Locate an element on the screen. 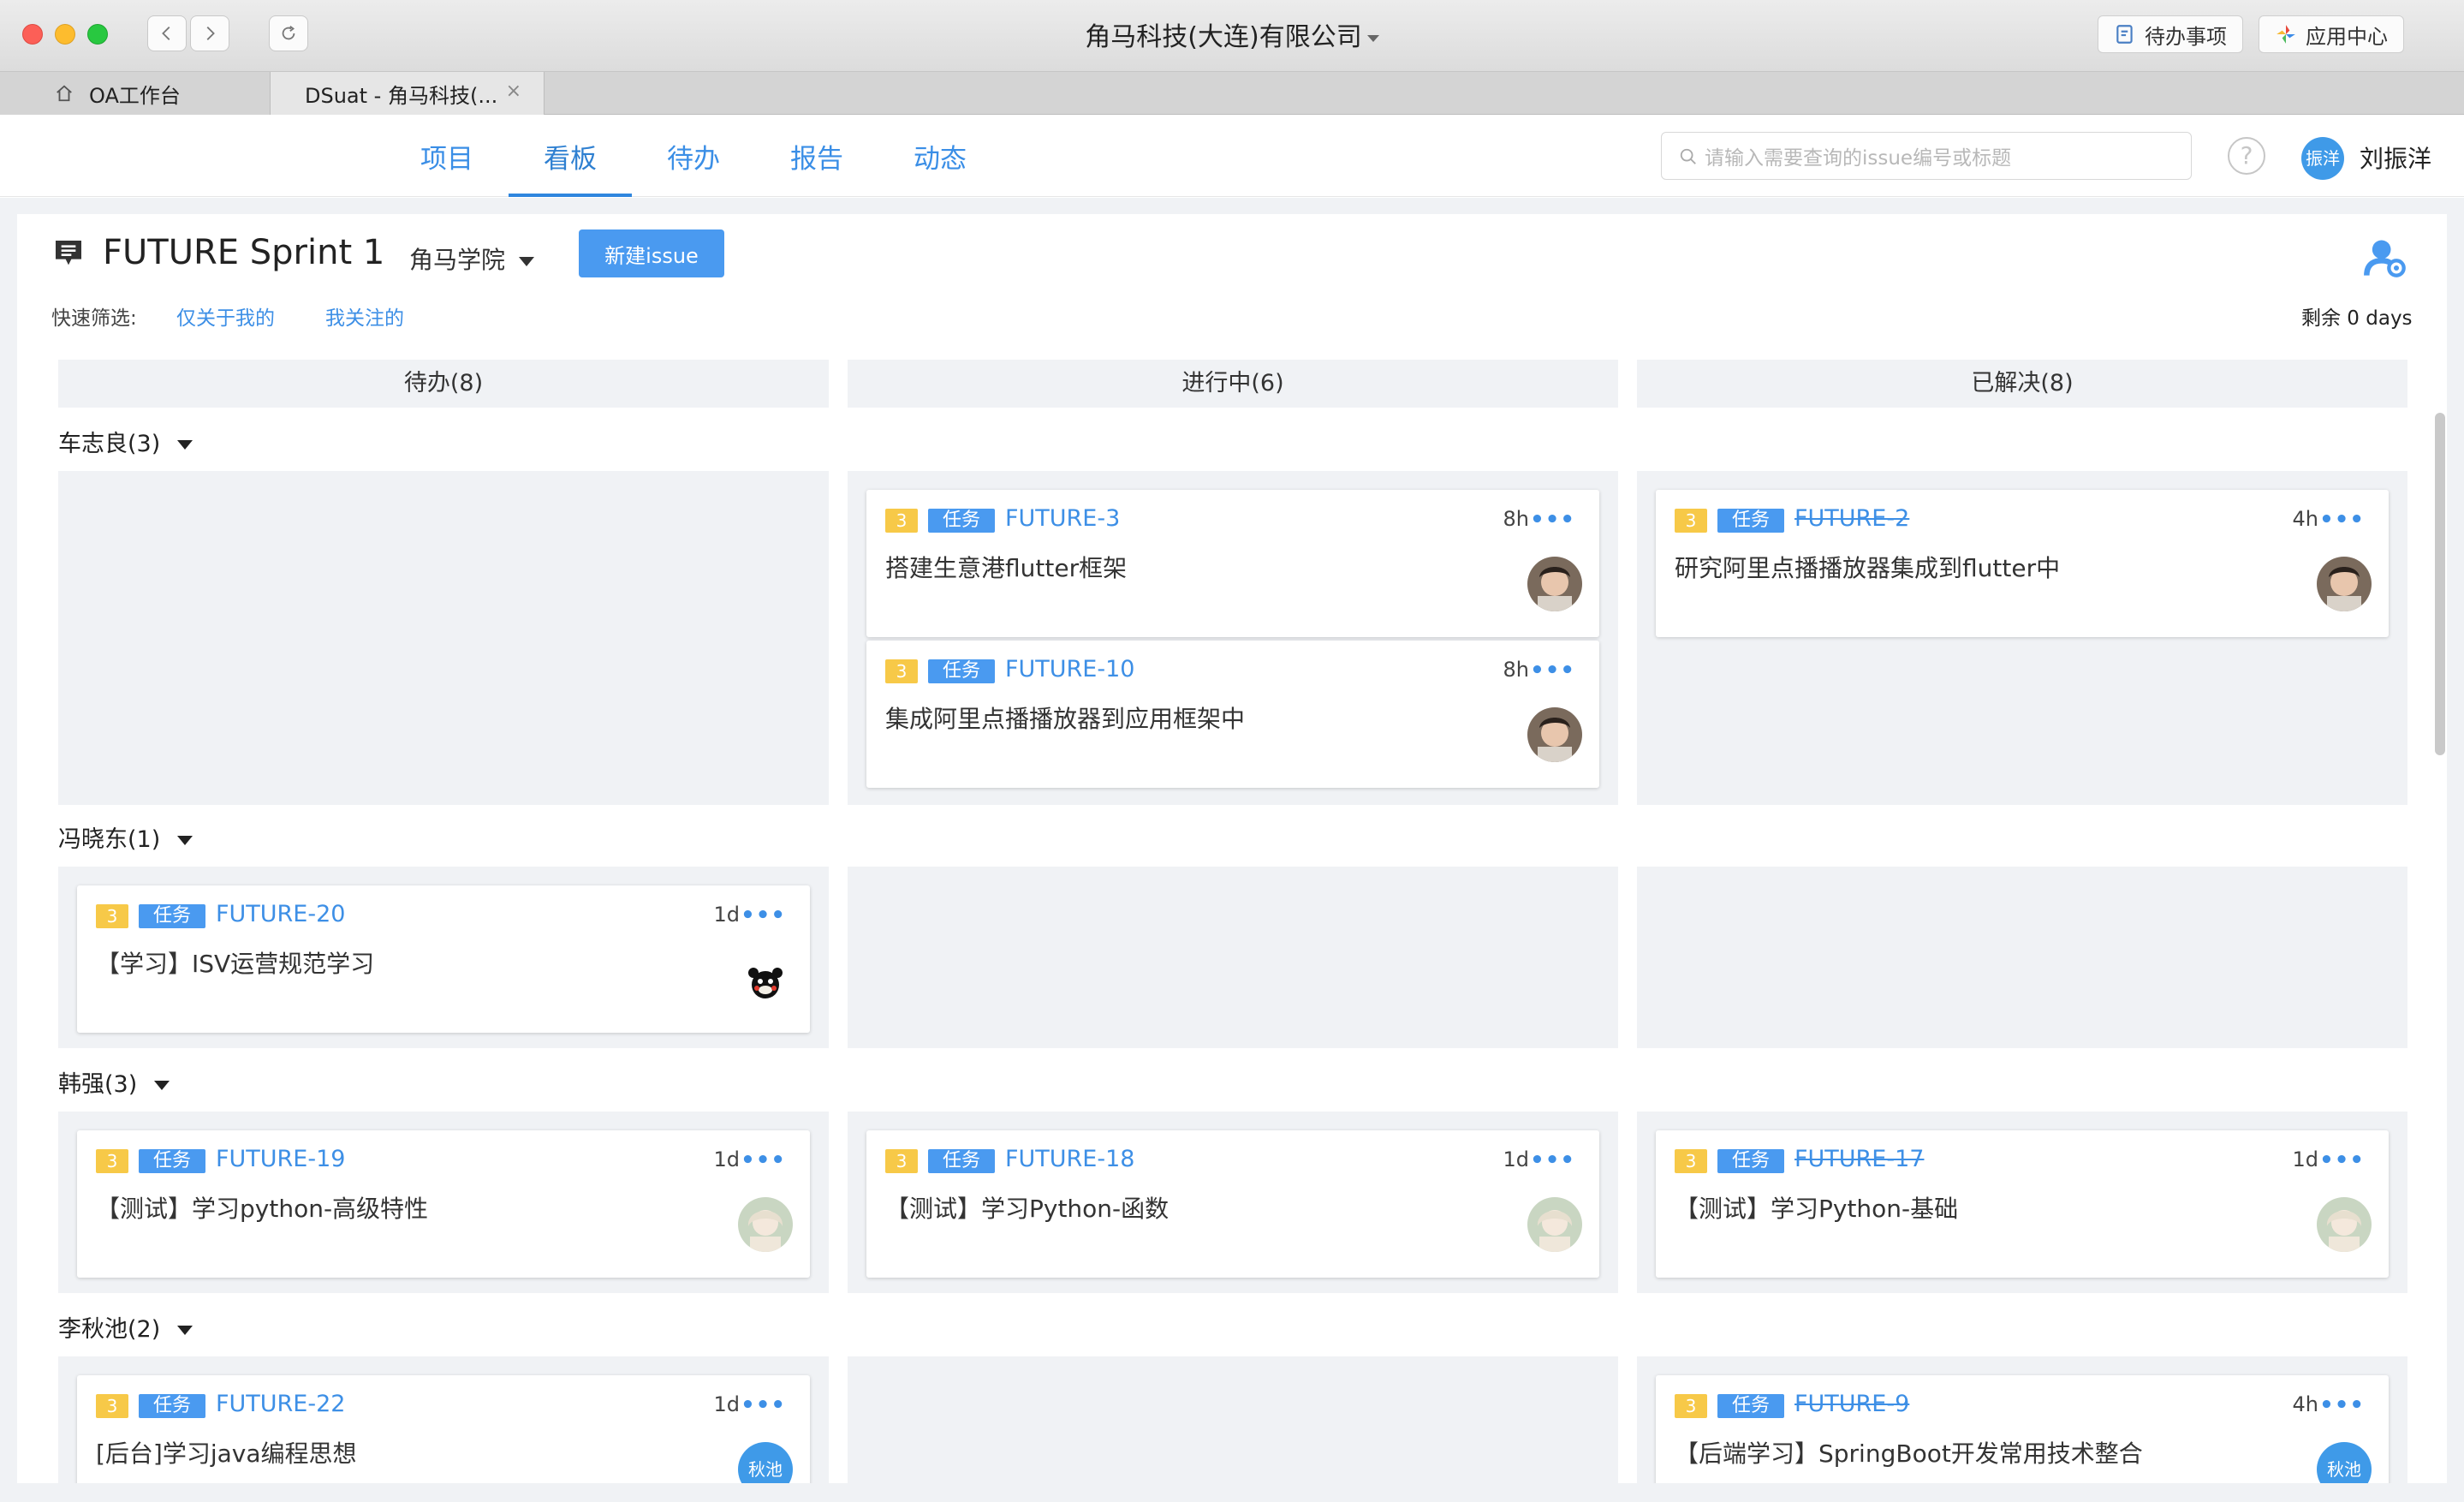 The height and width of the screenshot is (1502, 2464). issue-key-link: FUTURE-19 is located at coordinates (280, 1159).